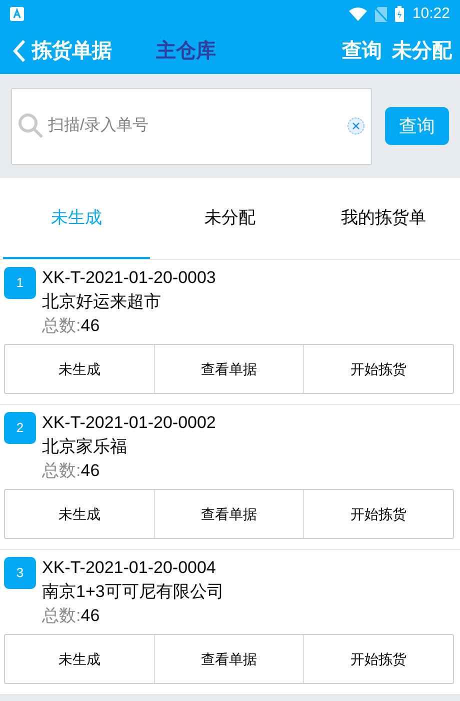 The width and height of the screenshot is (460, 701). Describe the element at coordinates (20, 573) in the screenshot. I see `index-badge: 3` at that location.